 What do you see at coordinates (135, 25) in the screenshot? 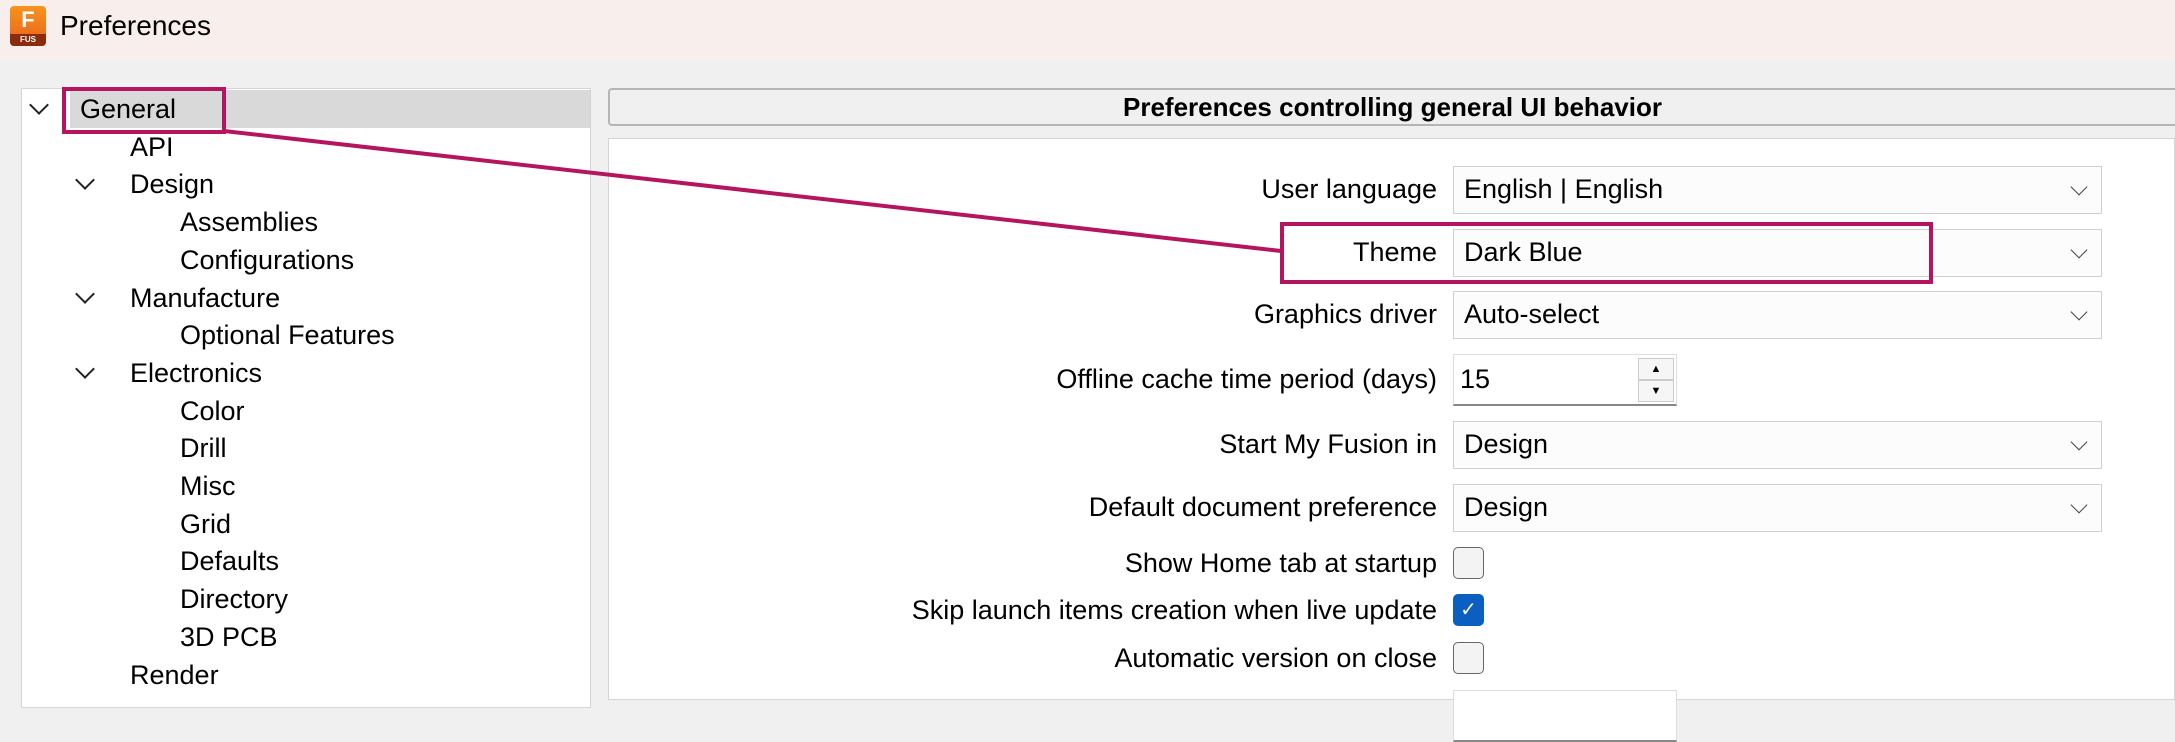
I see `window-title: Preferences` at bounding box center [135, 25].